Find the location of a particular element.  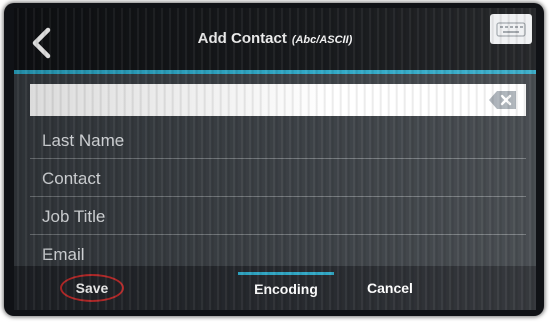

email-label: Email is located at coordinates (63, 254).